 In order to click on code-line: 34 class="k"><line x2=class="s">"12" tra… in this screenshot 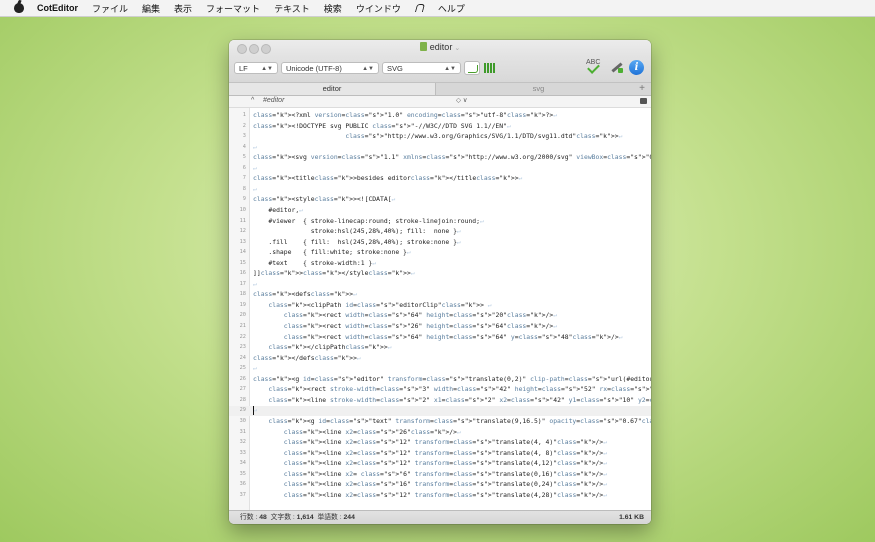, I will do `click(440, 464)`.